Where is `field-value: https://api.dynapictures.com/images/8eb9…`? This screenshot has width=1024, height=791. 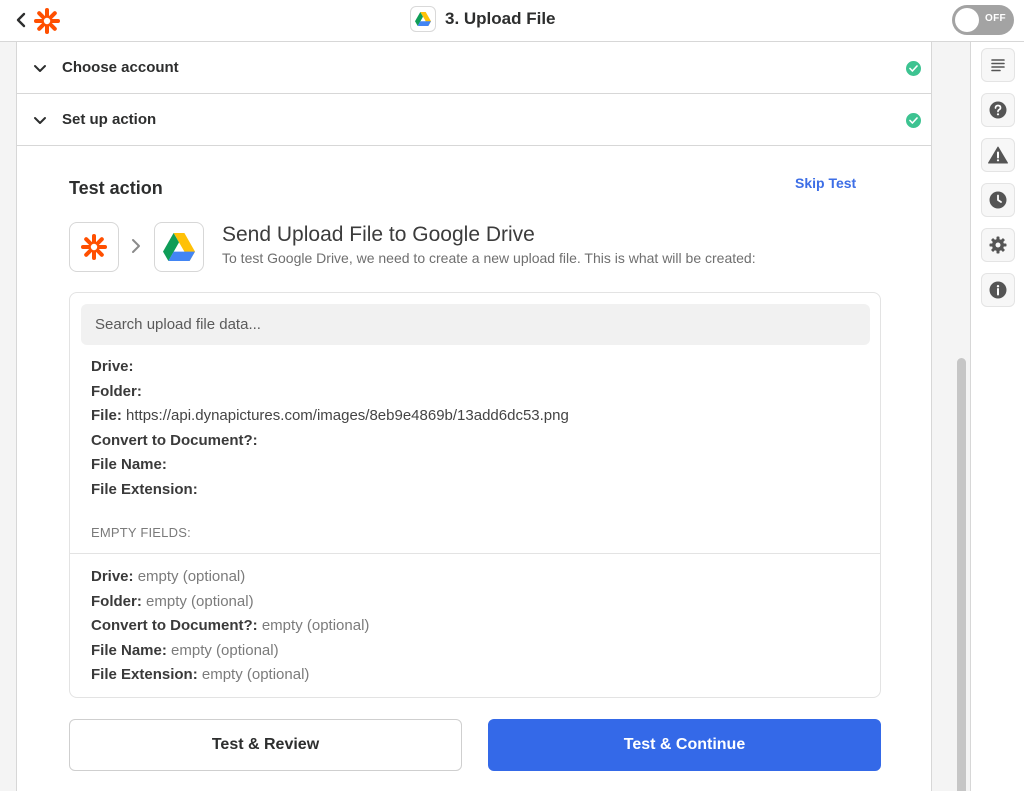
field-value: https://api.dynapictures.com/images/8eb9… is located at coordinates (347, 415).